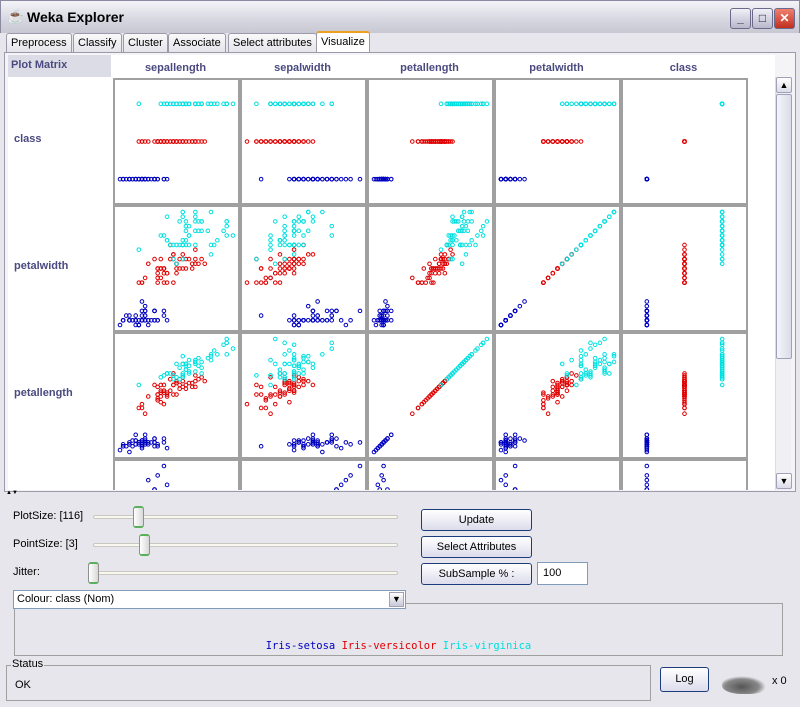 The width and height of the screenshot is (800, 707). What do you see at coordinates (557, 474) in the screenshot?
I see `scatter-cell-sepalwidth-vs-petalwidth` at bounding box center [557, 474].